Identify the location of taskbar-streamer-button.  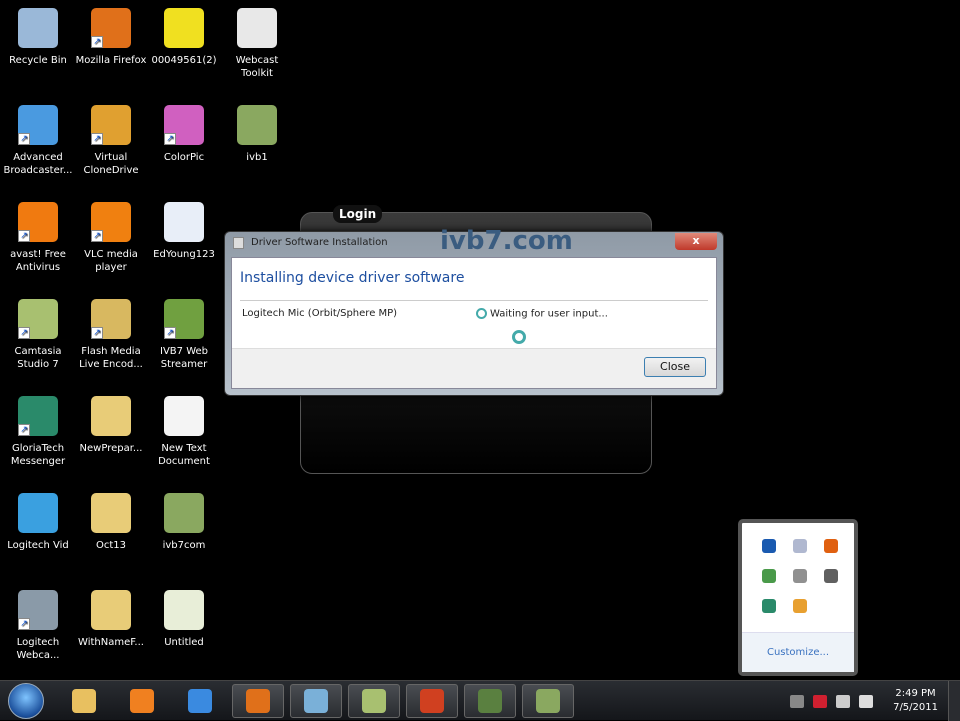
(490, 701).